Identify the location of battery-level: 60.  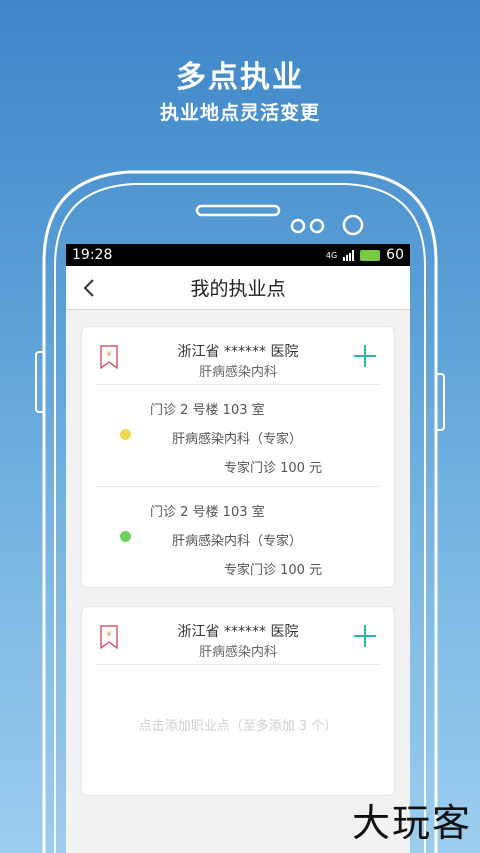
(395, 255).